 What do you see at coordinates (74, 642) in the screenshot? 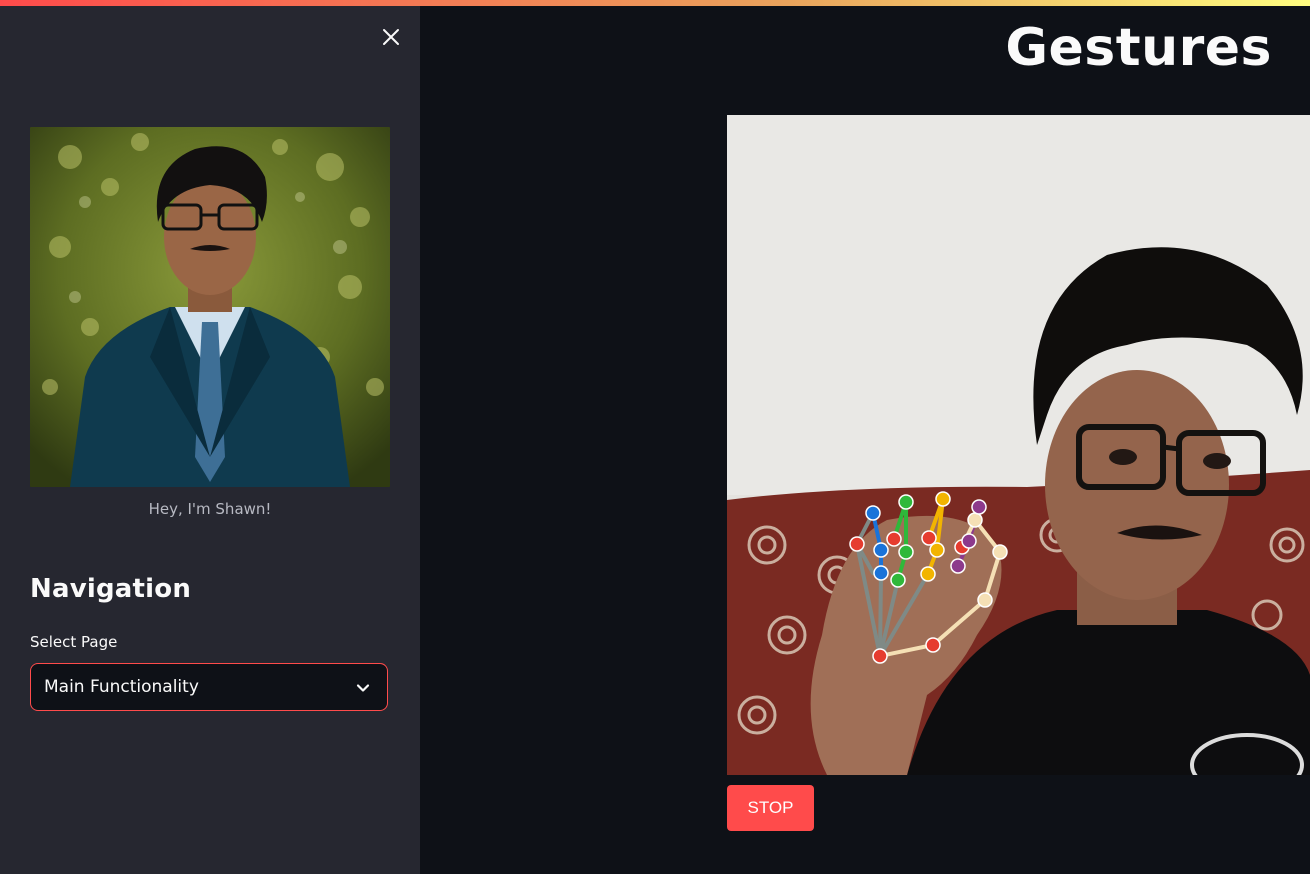
I see `select-page-label: Select Page` at bounding box center [74, 642].